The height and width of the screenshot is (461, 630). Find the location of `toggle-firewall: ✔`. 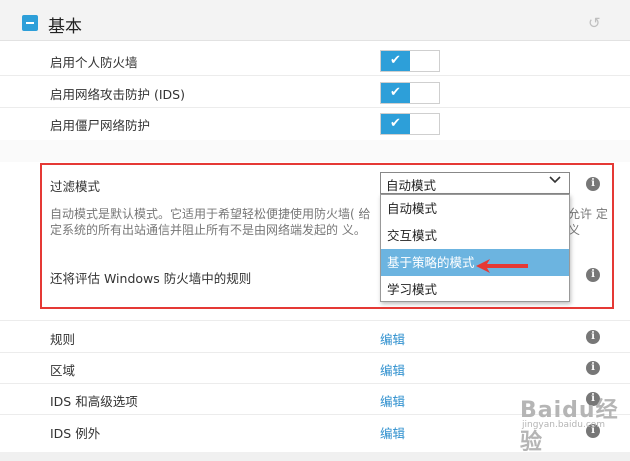

toggle-firewall: ✔ is located at coordinates (410, 61).